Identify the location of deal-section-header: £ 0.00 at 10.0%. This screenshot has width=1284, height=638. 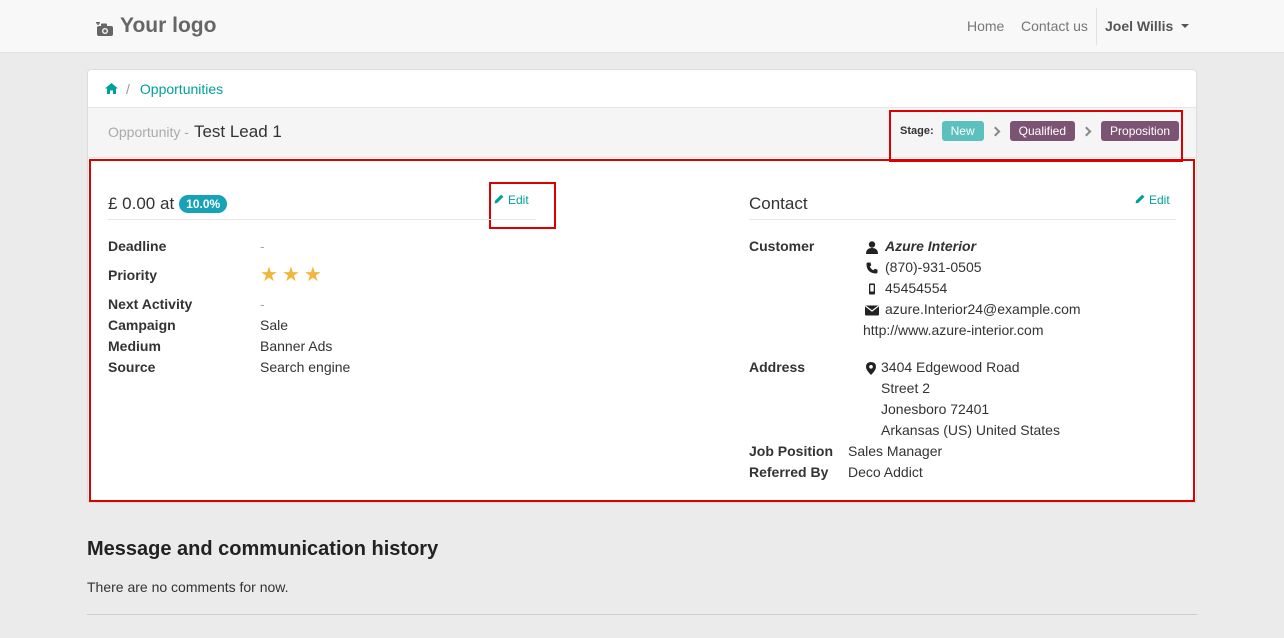
(322, 204).